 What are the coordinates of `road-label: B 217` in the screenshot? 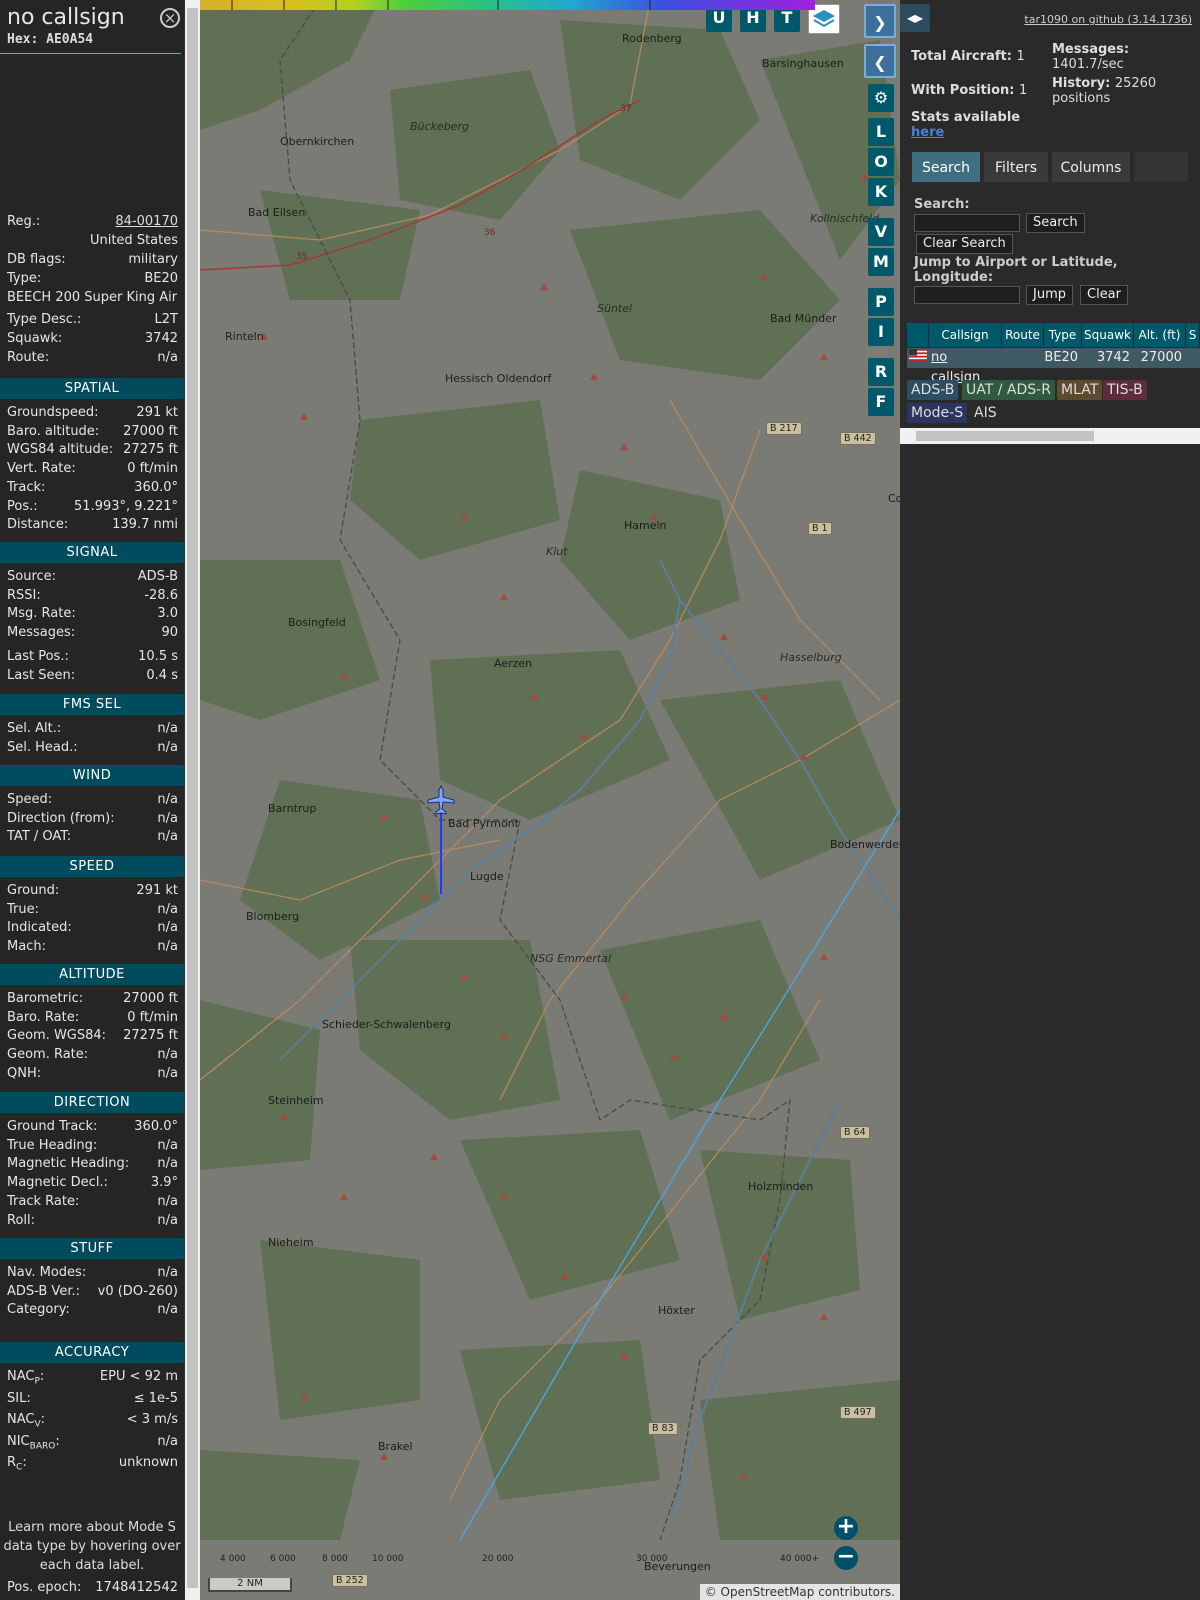 It's located at (784, 428).